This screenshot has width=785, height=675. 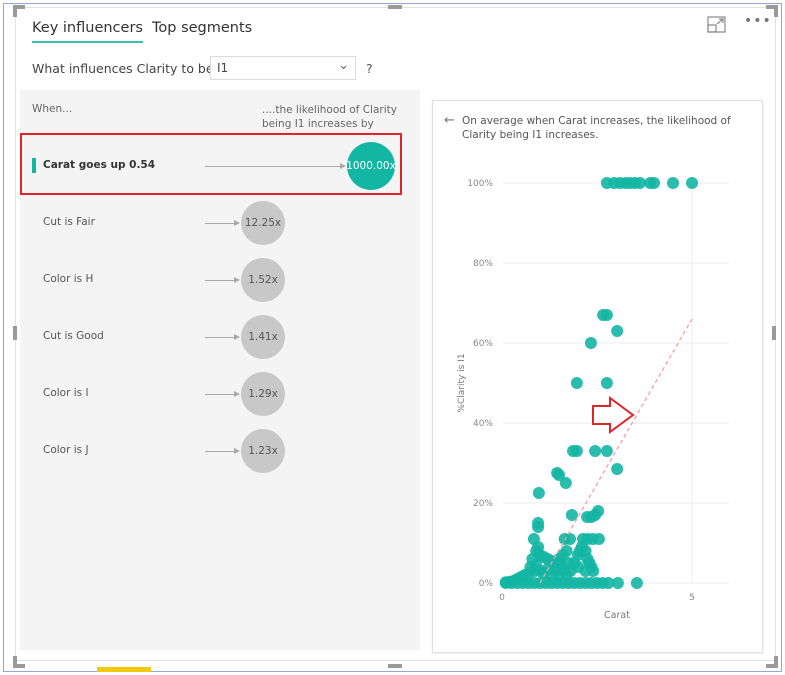 I want to click on more-options-icon: •••, so click(x=758, y=21).